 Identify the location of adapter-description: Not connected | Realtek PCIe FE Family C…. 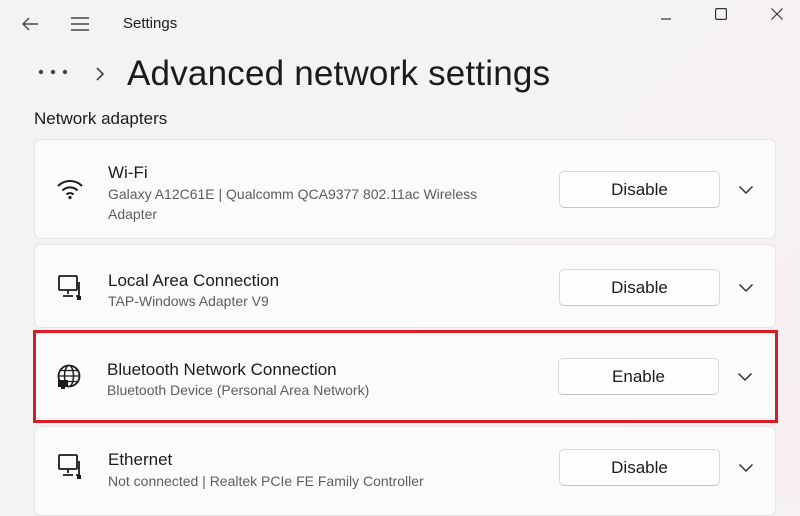
(266, 481).